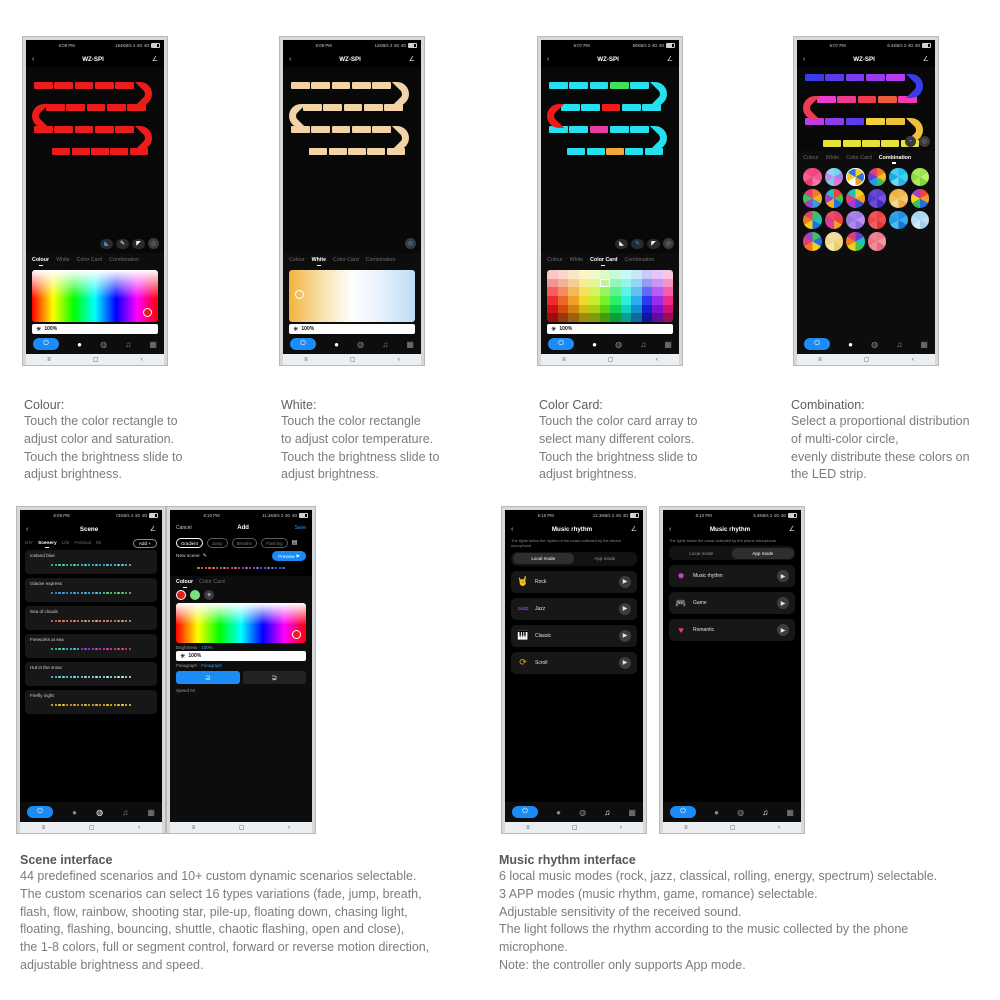 This screenshot has height=1000, width=1000. I want to click on brightness-slider: ☀ 100%, so click(95, 329).